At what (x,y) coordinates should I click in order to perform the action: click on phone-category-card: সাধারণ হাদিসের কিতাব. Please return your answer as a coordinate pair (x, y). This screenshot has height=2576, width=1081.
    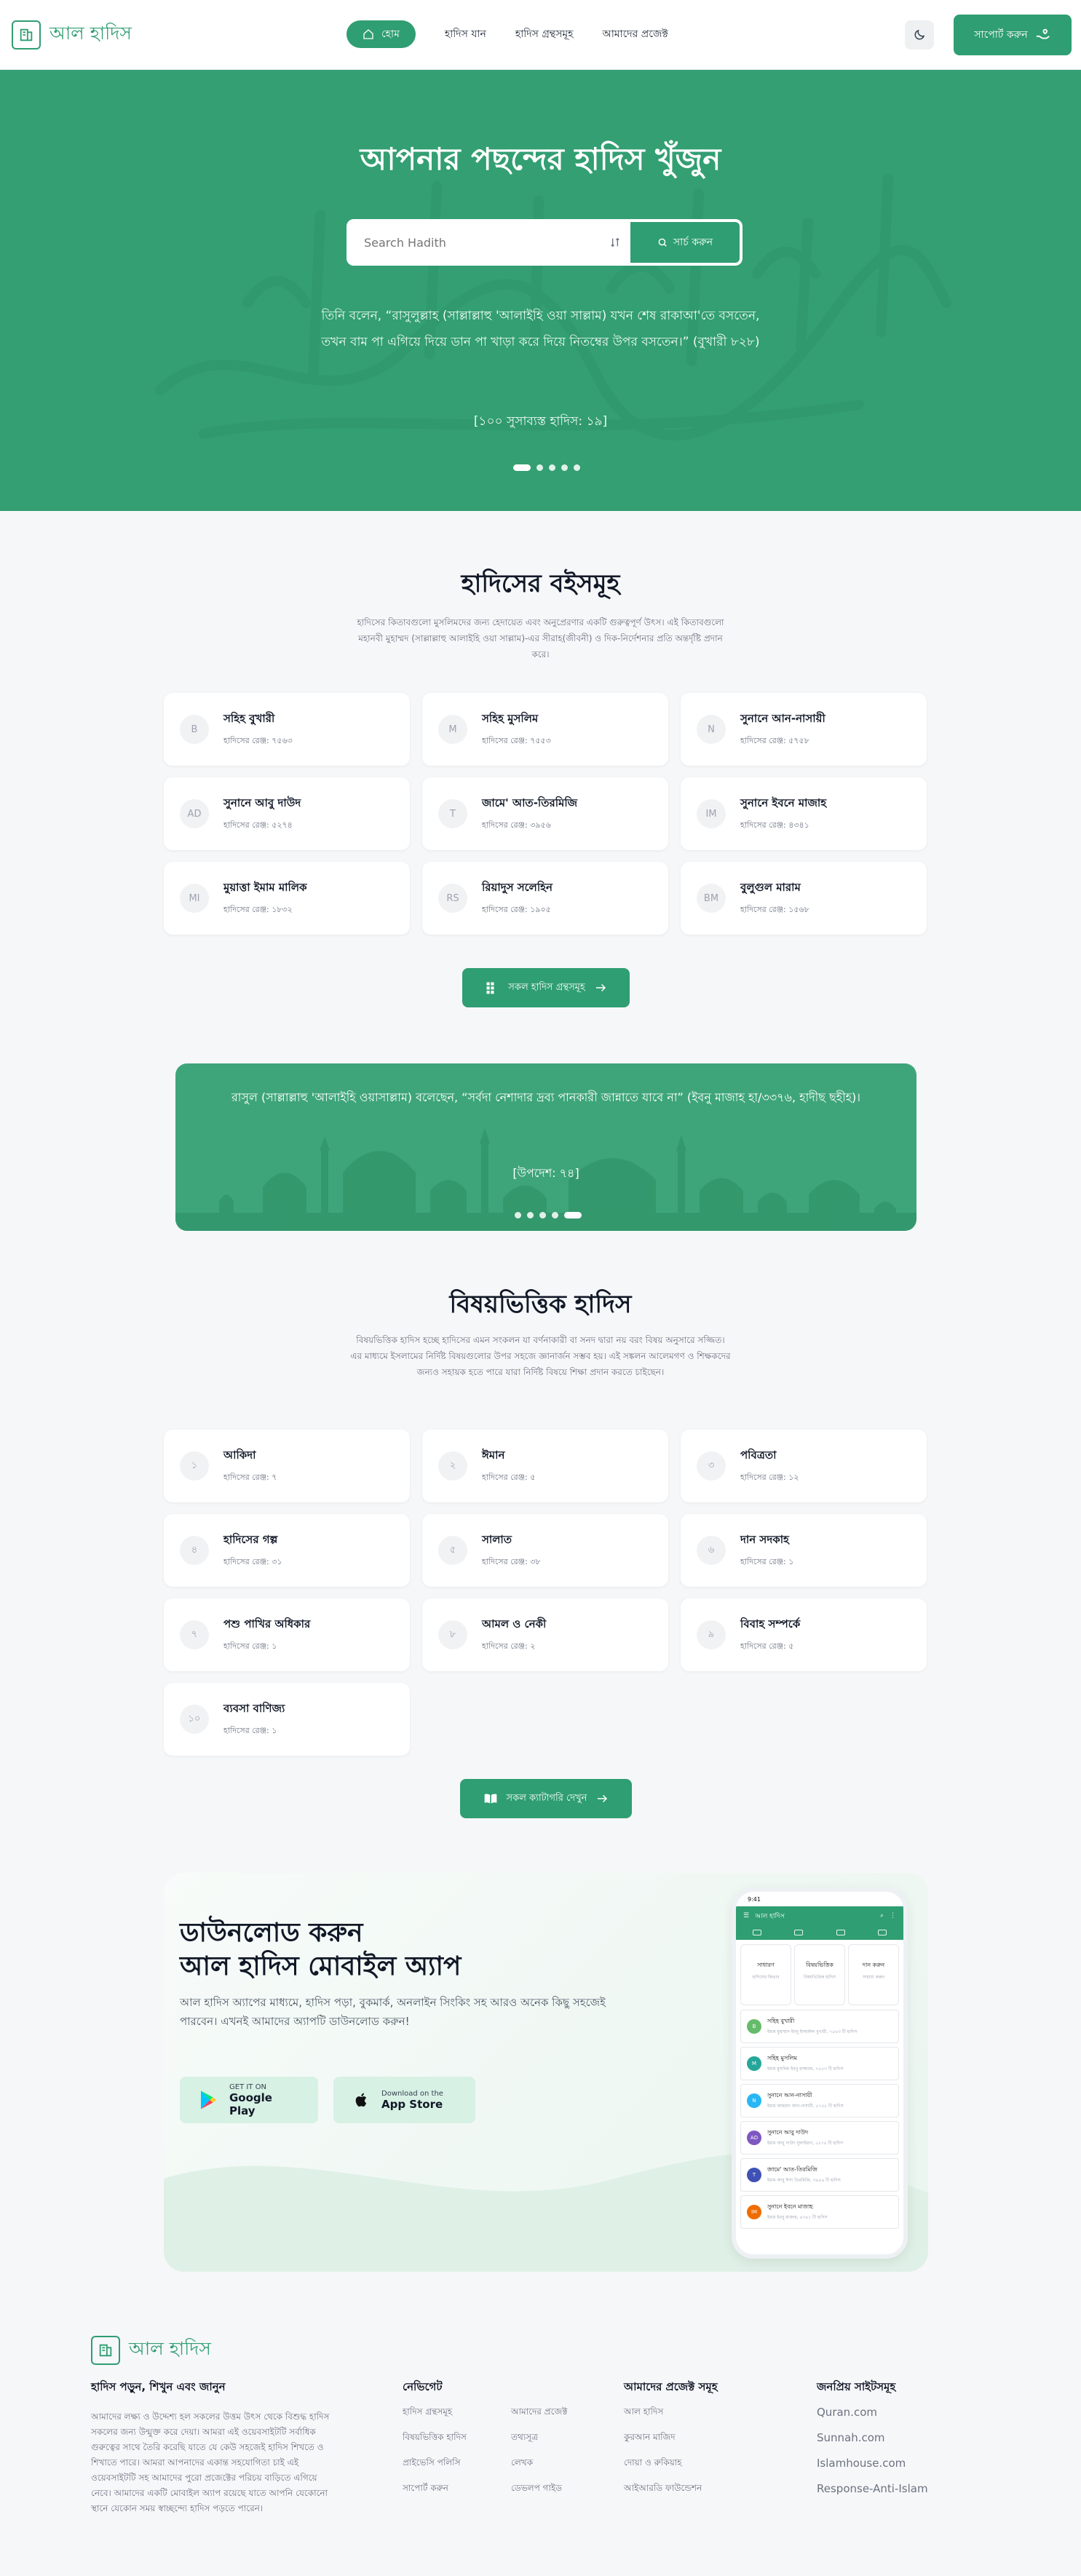
    Looking at the image, I should click on (765, 1974).